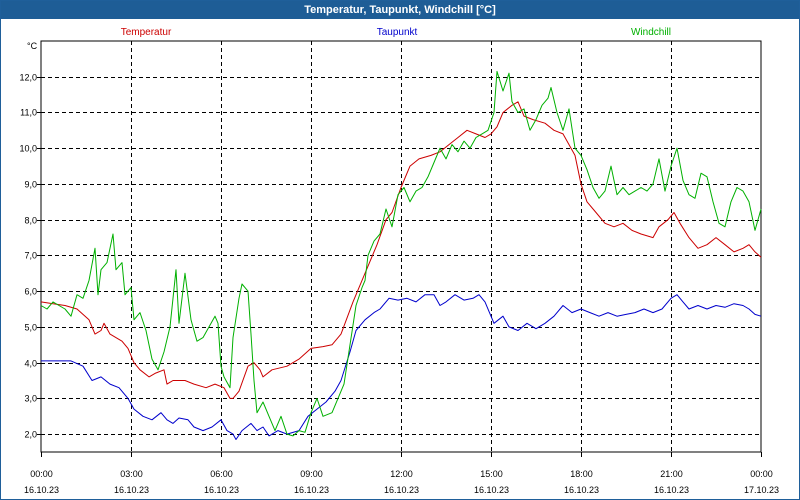  Describe the element at coordinates (28, 78) in the screenshot. I see `y-tick-label: 12,0` at that location.